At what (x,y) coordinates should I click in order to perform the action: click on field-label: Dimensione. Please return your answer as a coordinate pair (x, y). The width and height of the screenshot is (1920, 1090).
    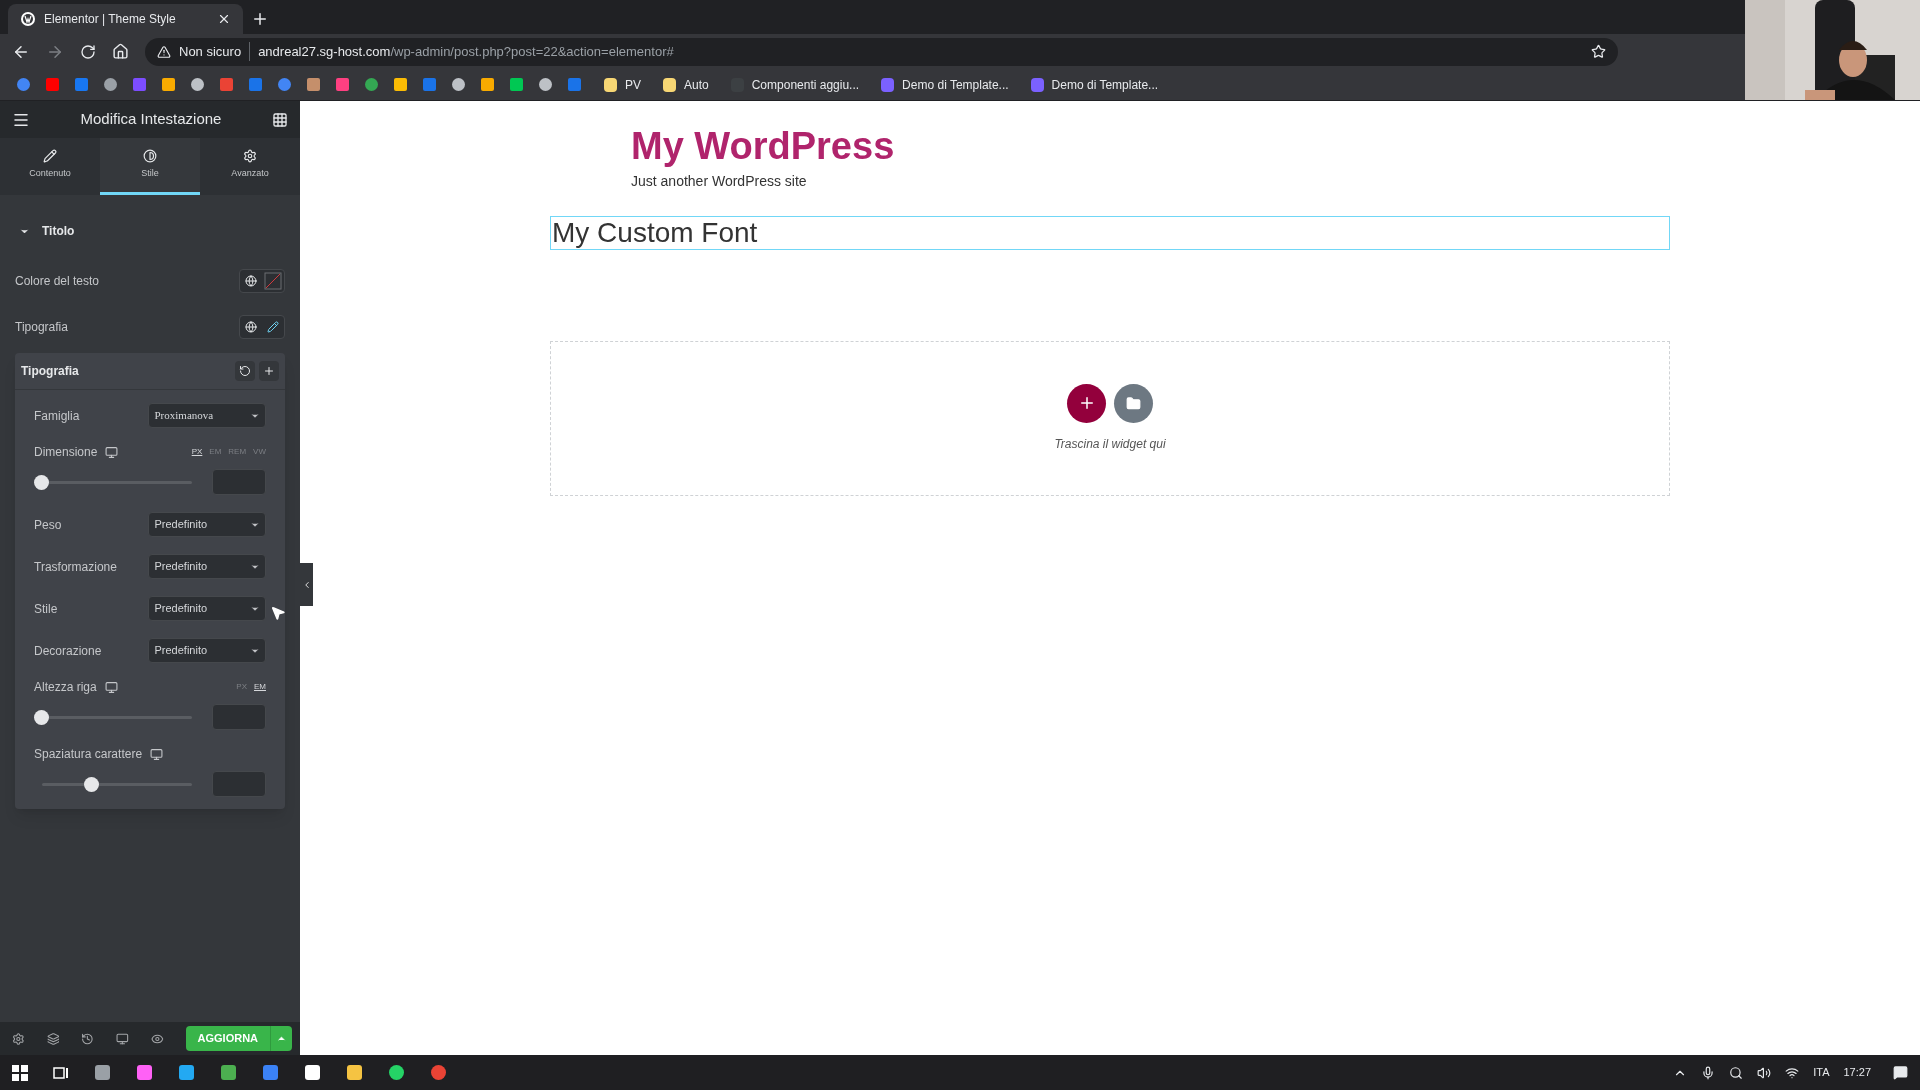
    Looking at the image, I should click on (66, 452).